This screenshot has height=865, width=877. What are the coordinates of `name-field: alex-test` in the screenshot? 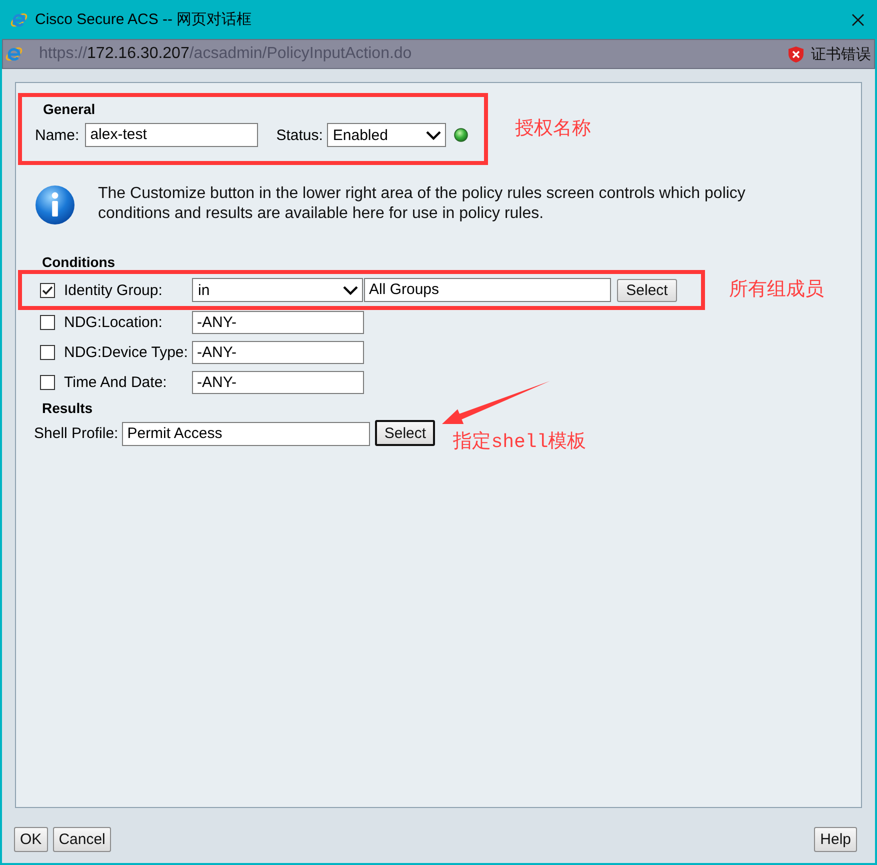 It's located at (171, 135).